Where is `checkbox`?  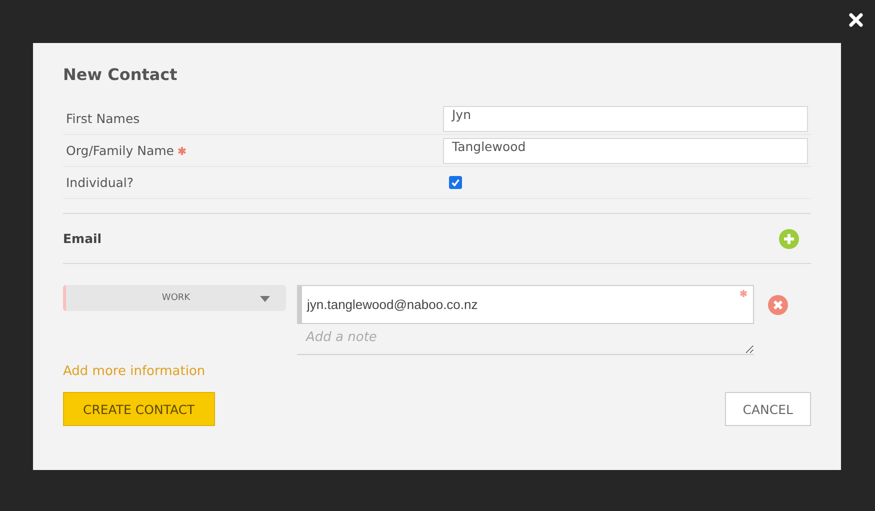
checkbox is located at coordinates (455, 182).